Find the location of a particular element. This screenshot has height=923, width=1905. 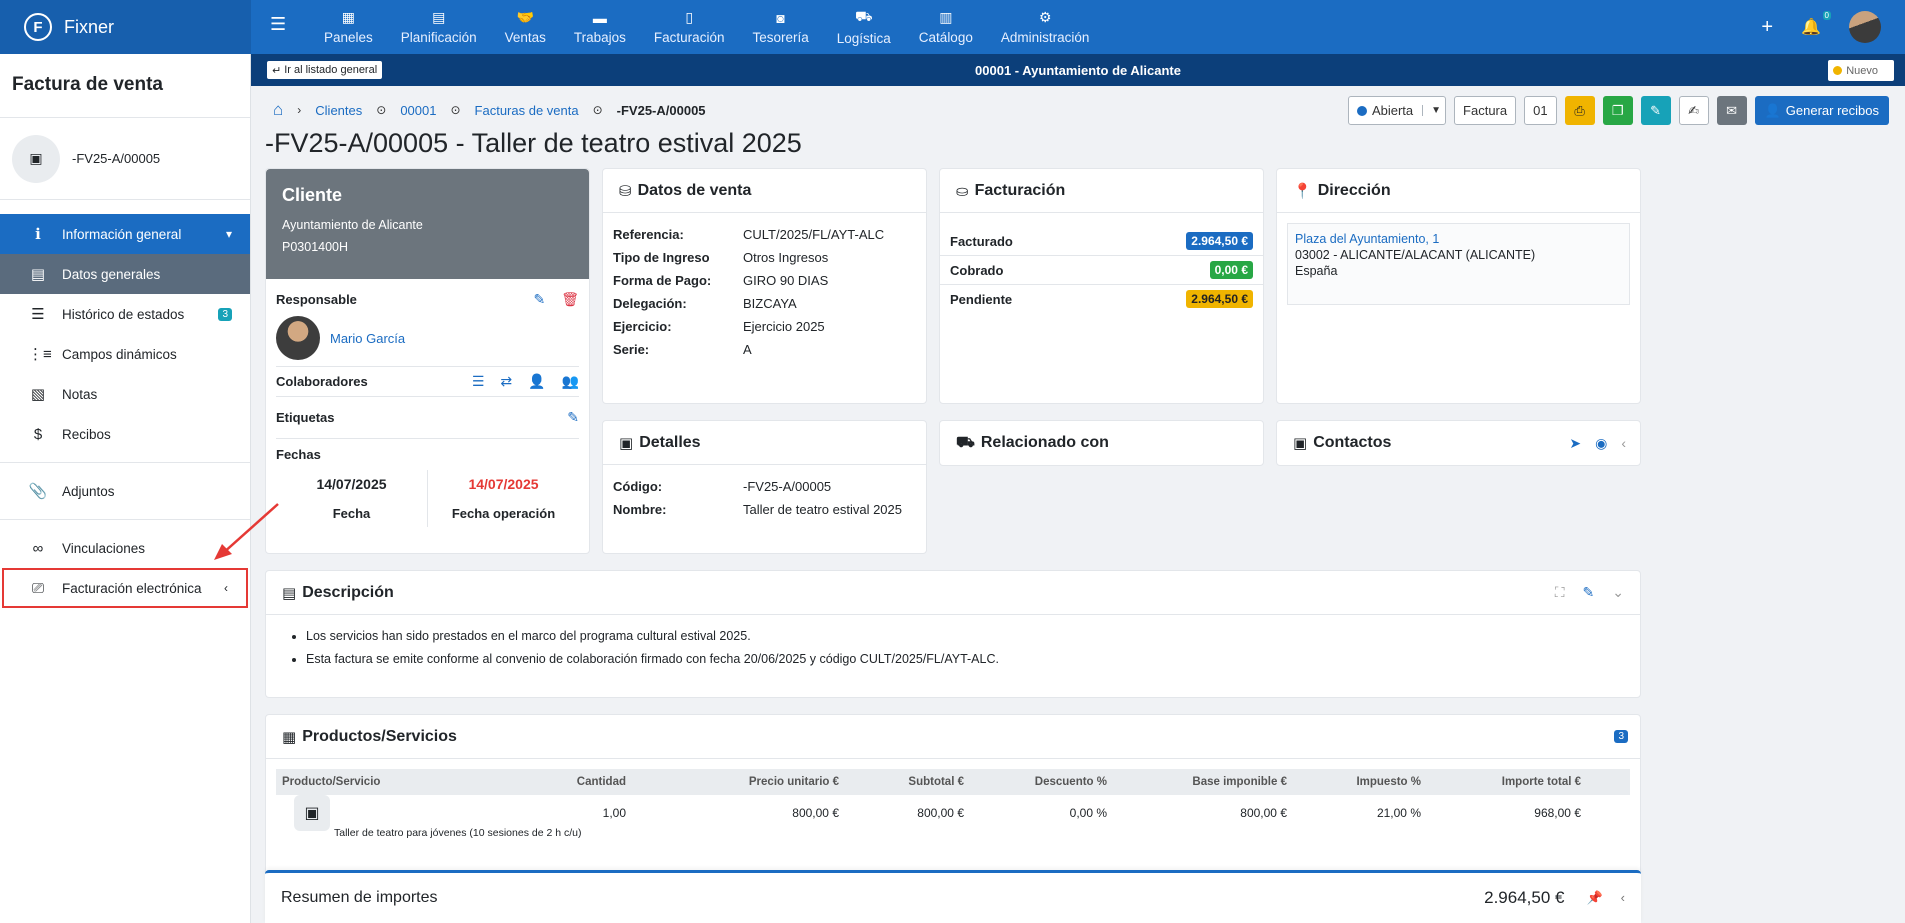

col-impuesto: Impuesto % is located at coordinates (1354, 782).